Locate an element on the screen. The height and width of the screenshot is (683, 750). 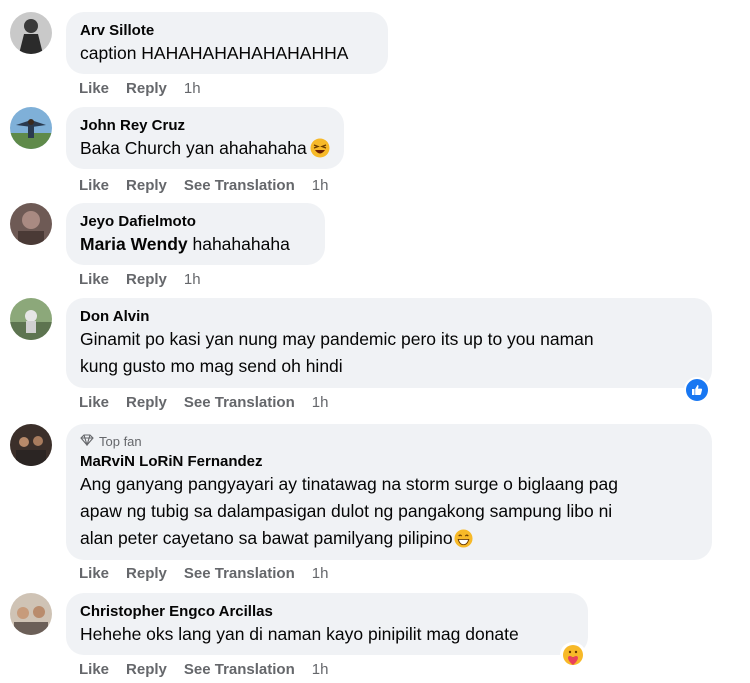
commenter-name: John Rey Cruz is located at coordinates (205, 125).